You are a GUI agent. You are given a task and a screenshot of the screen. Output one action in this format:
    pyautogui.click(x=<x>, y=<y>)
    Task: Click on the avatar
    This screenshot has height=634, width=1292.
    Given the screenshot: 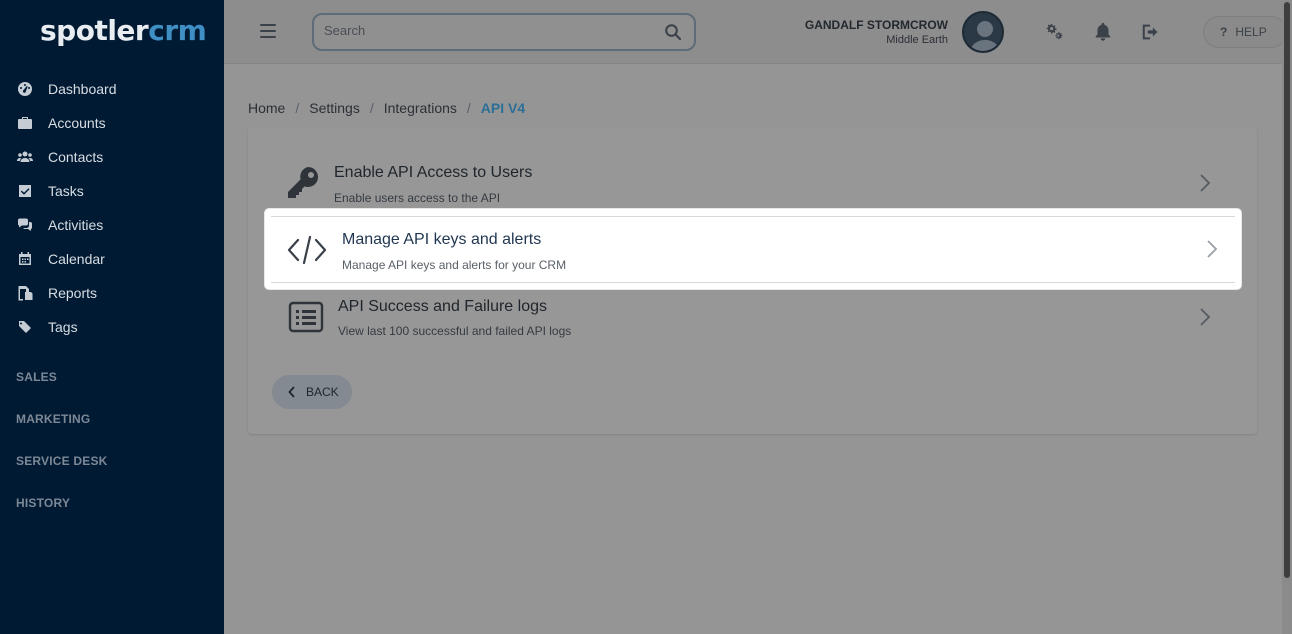 What is the action you would take?
    pyautogui.click(x=983, y=32)
    